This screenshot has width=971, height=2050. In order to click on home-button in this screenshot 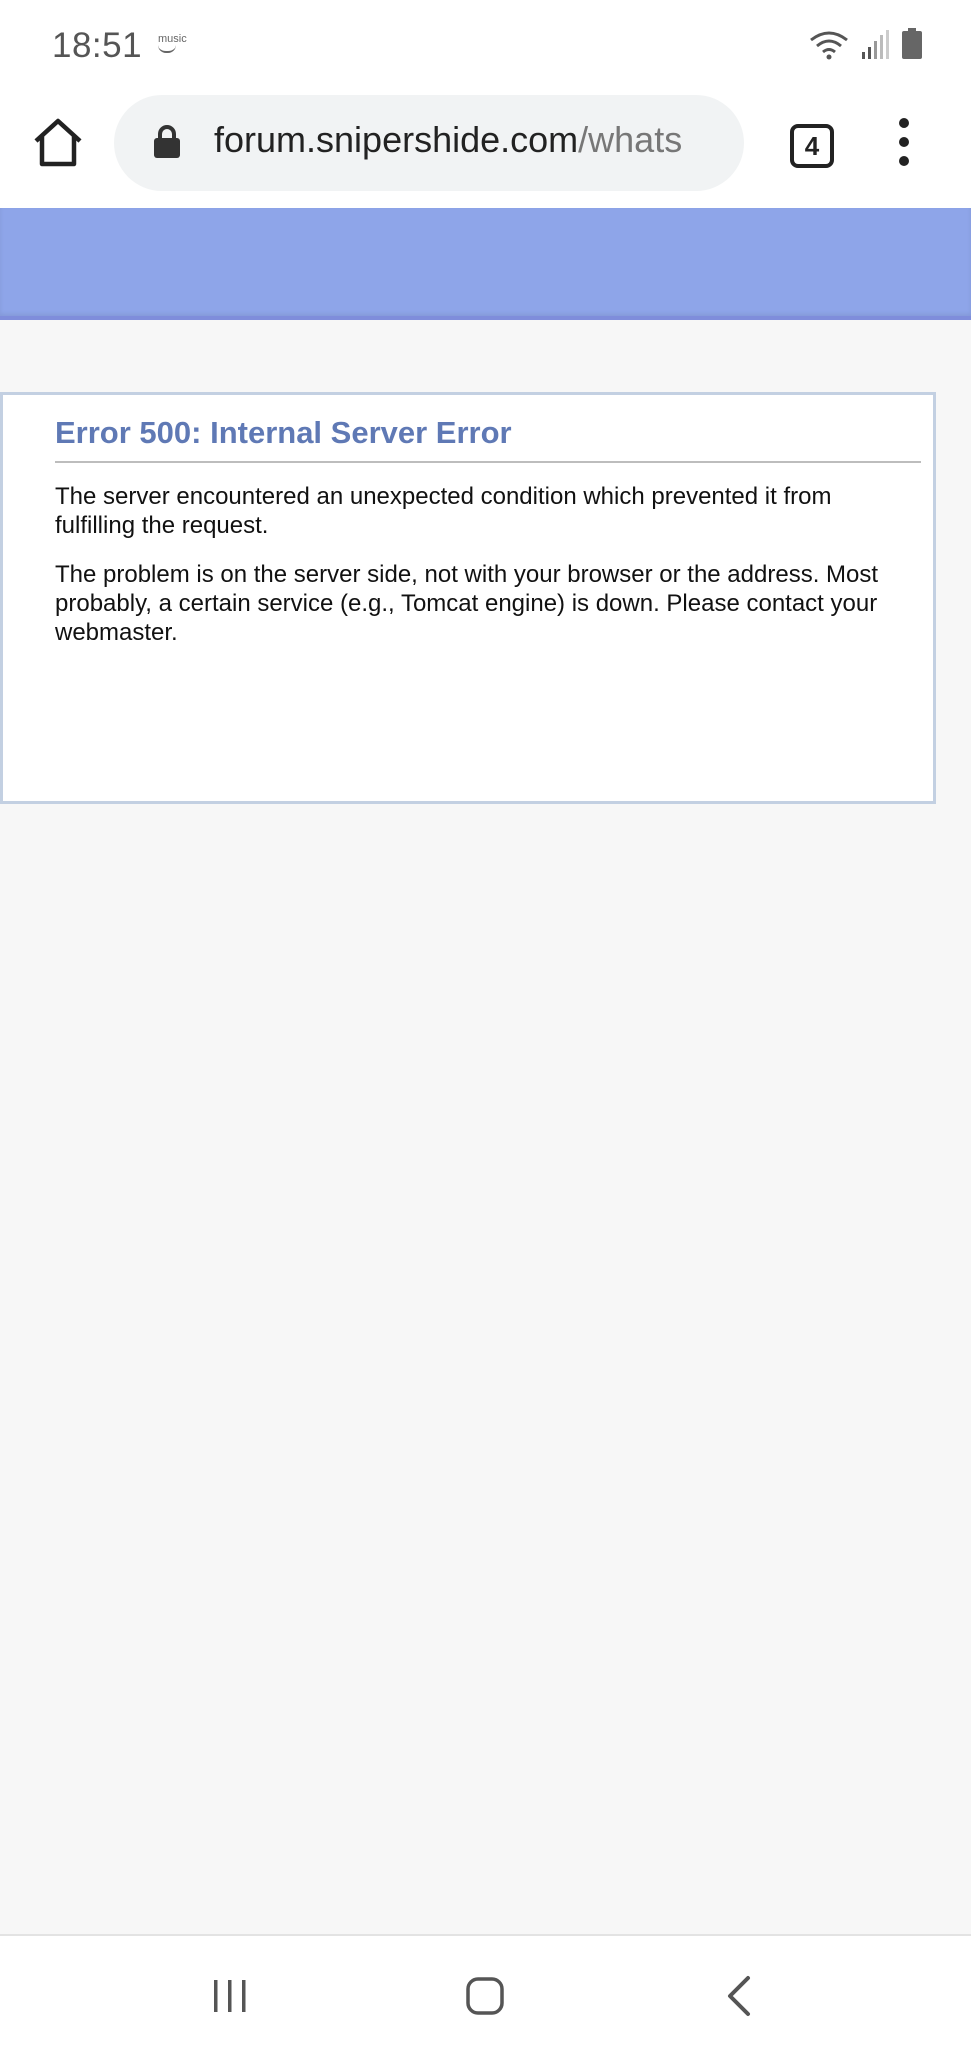, I will do `click(58, 142)`.